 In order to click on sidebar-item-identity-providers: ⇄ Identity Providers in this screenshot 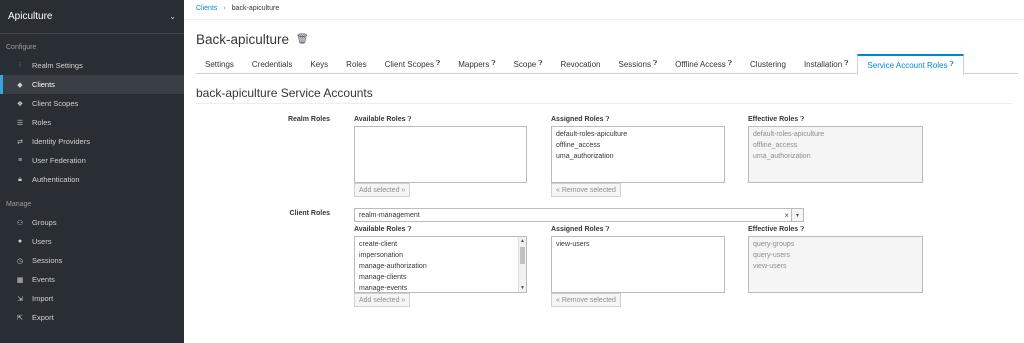, I will do `click(92, 141)`.